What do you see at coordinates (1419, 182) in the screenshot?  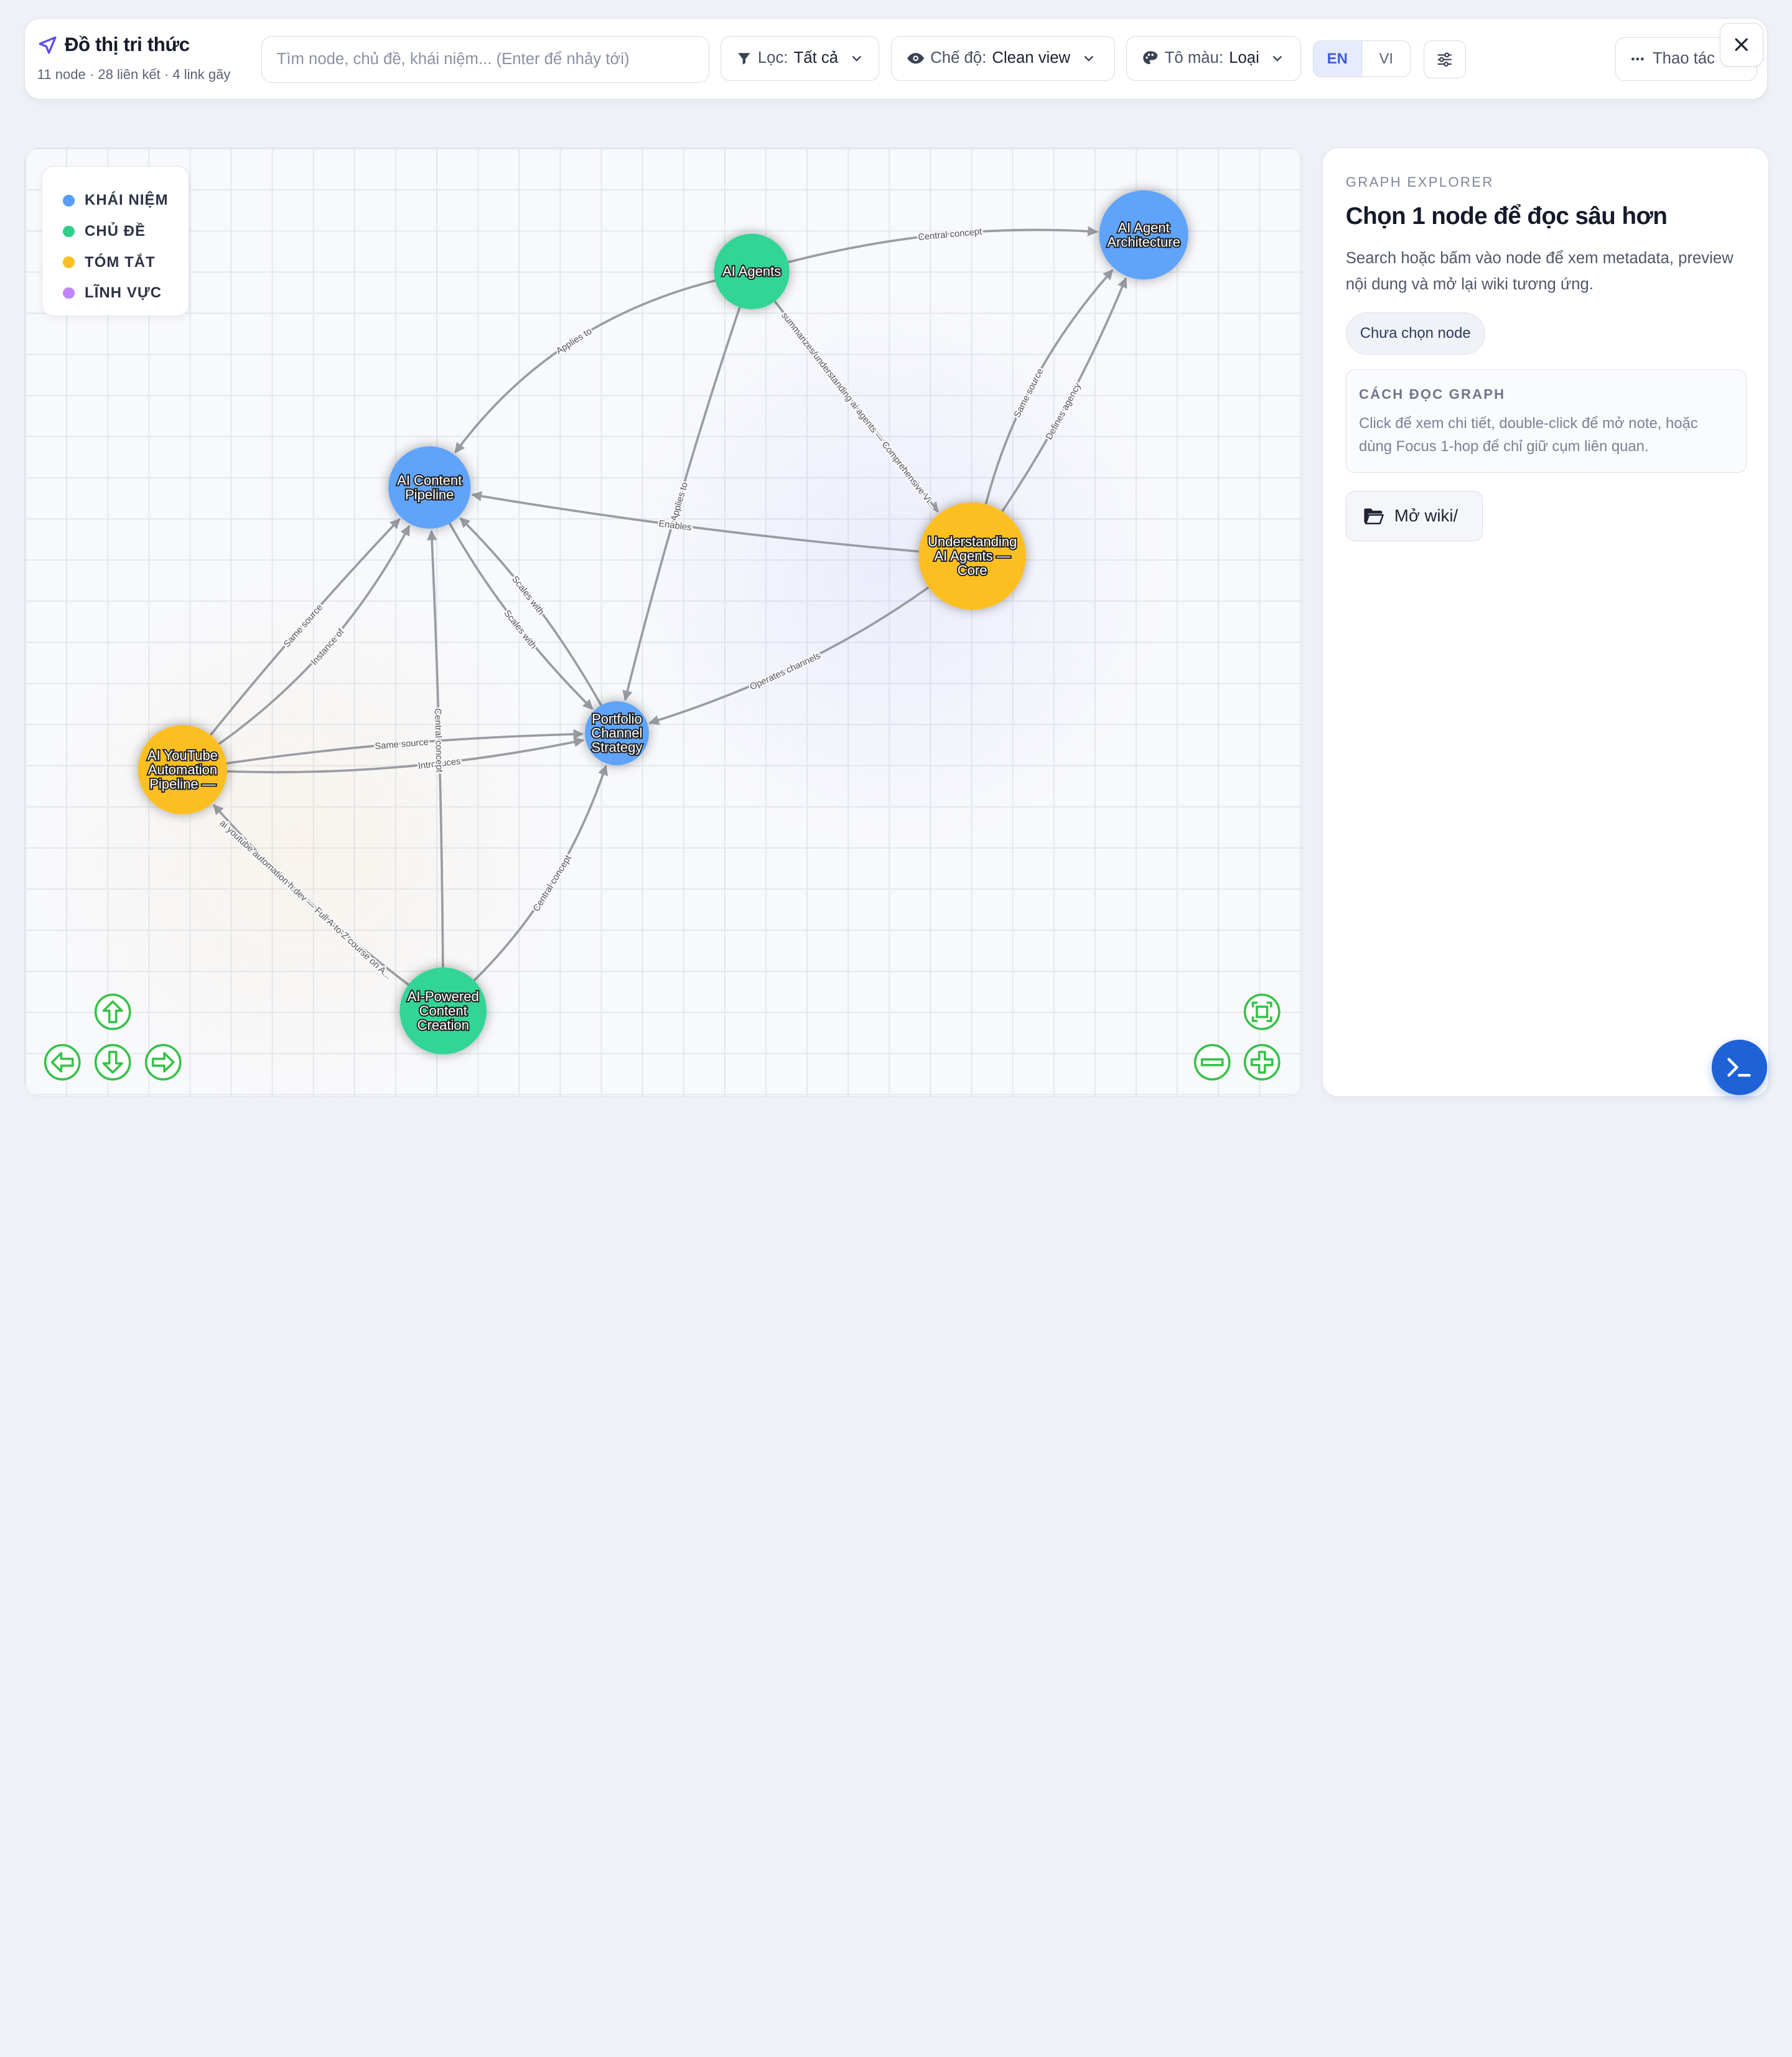 I see `panel-eyebrow: GRAPH EXPLORER` at bounding box center [1419, 182].